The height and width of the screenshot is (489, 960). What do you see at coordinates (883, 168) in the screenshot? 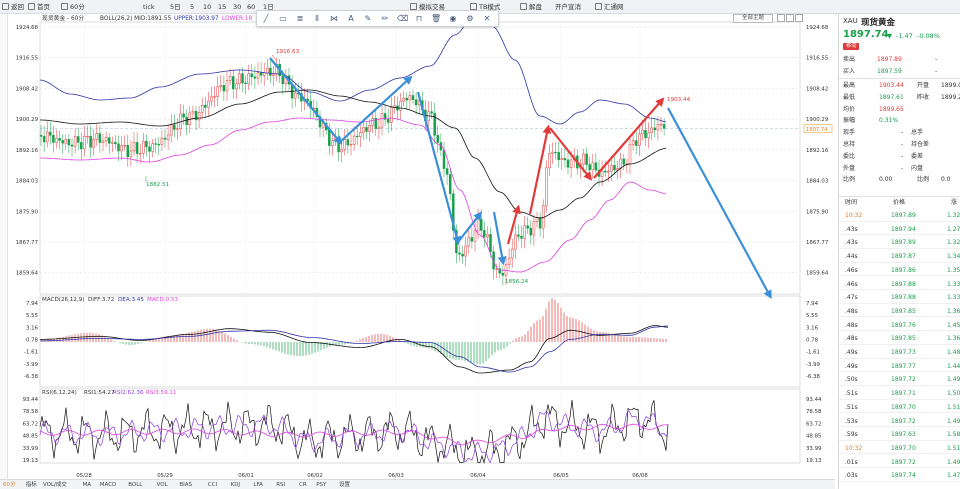
I see `quote-stat-row: 外盘 - 内盘` at bounding box center [883, 168].